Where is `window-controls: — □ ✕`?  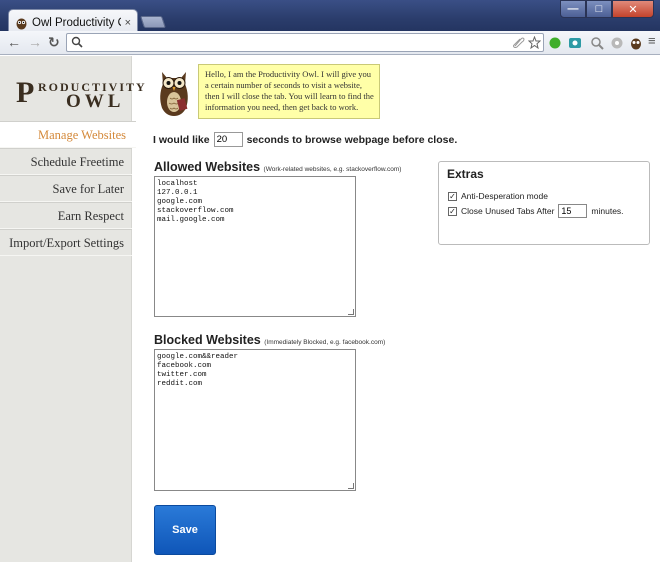
window-controls: — □ ✕ is located at coordinates (607, 9).